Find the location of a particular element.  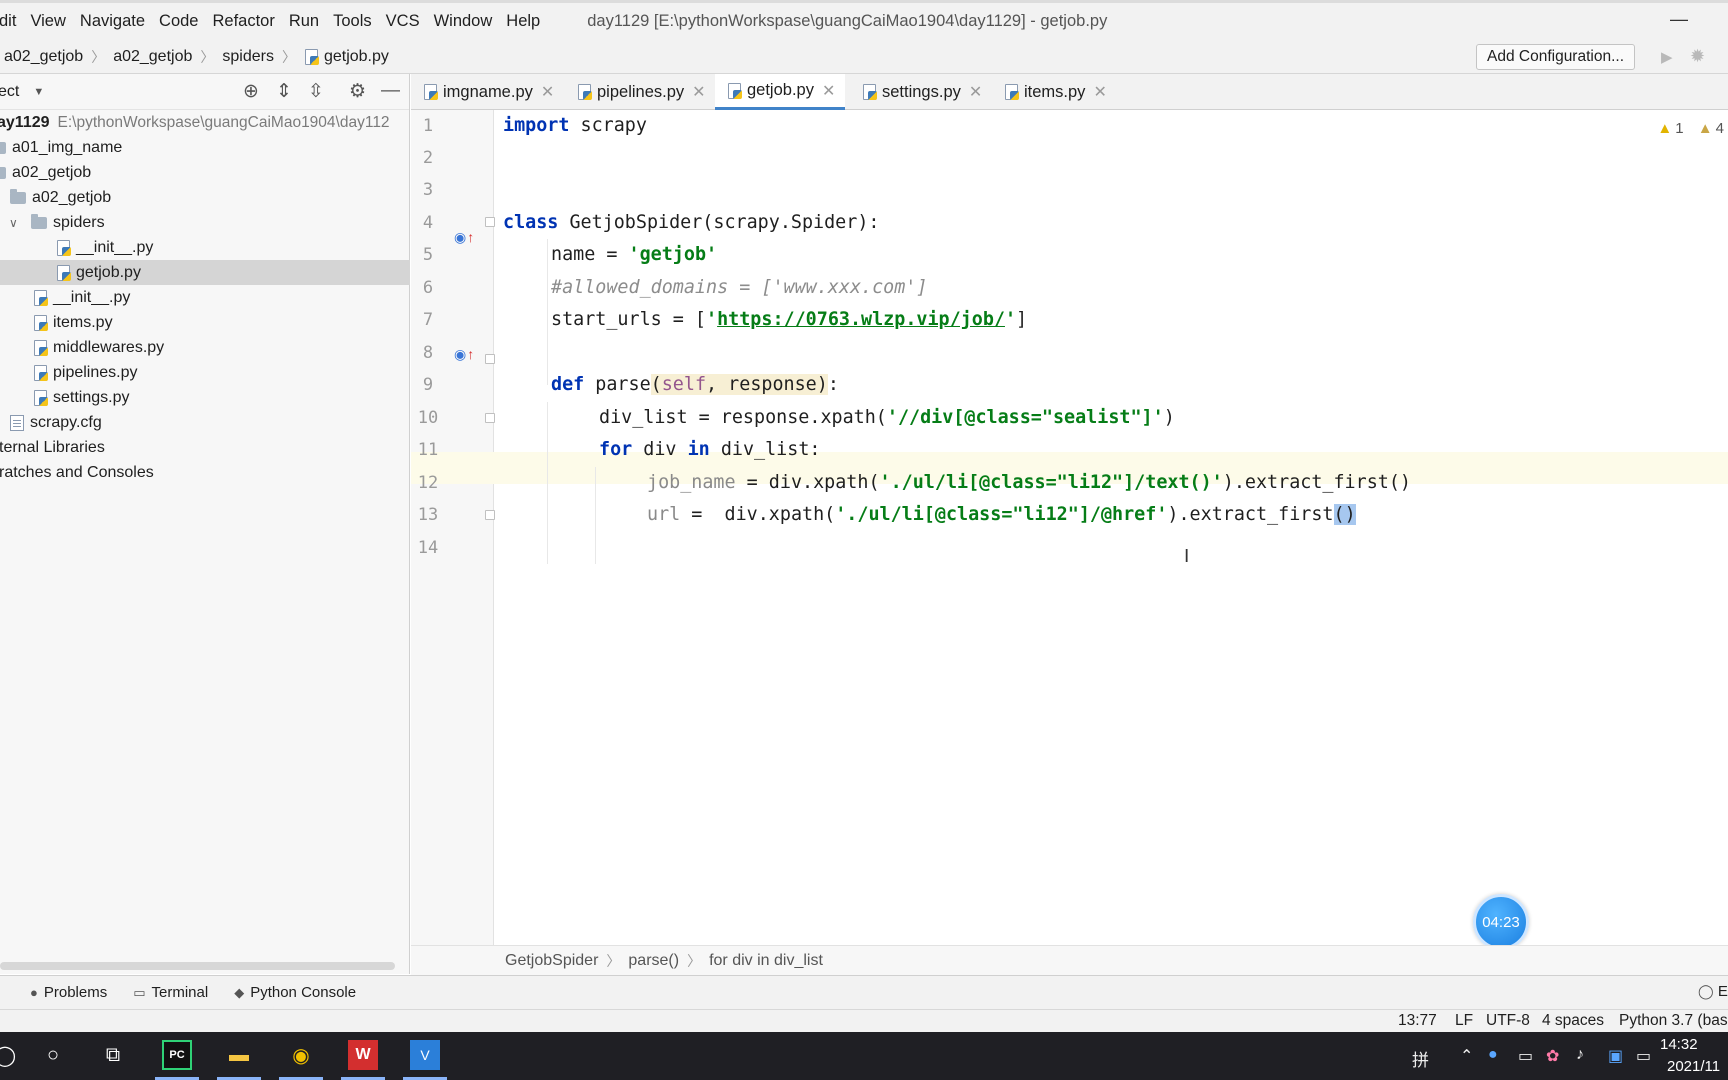

recorder-tray-icon: ▣ is located at coordinates (1615, 1056).